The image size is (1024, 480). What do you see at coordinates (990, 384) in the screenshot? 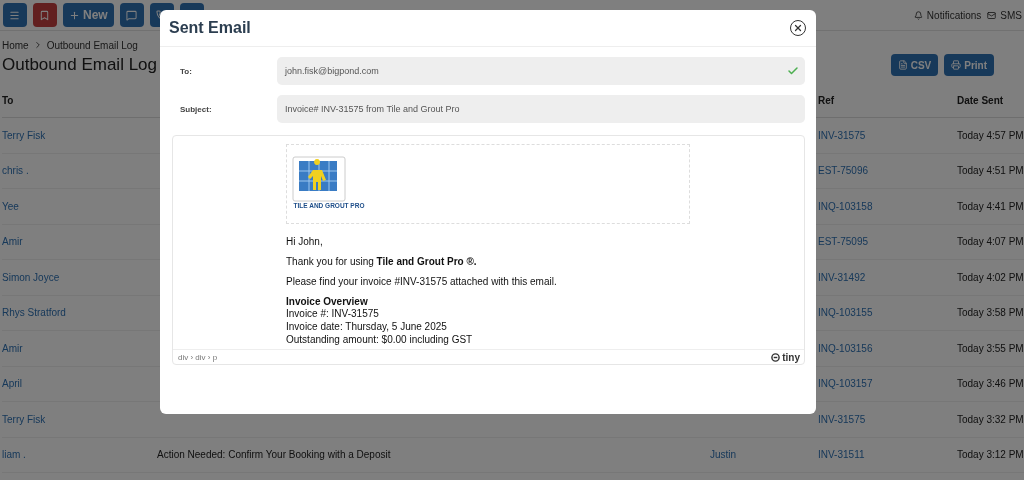
I see `date-cell: Today 3:46 PM` at bounding box center [990, 384].